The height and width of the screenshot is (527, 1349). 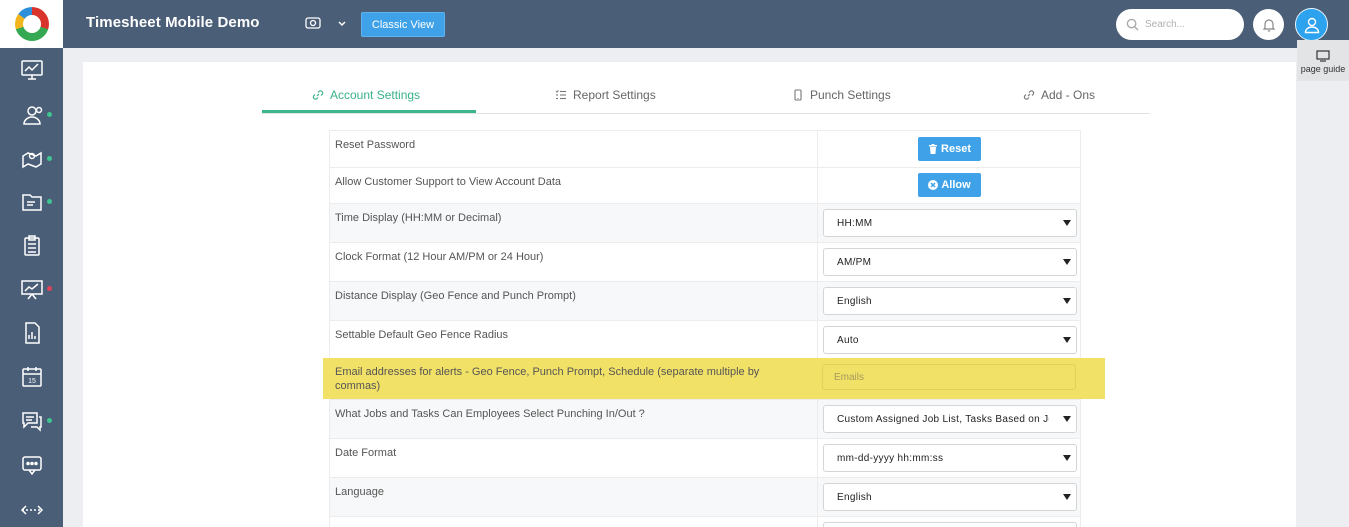 I want to click on employees-icon, so click(x=32, y=115).